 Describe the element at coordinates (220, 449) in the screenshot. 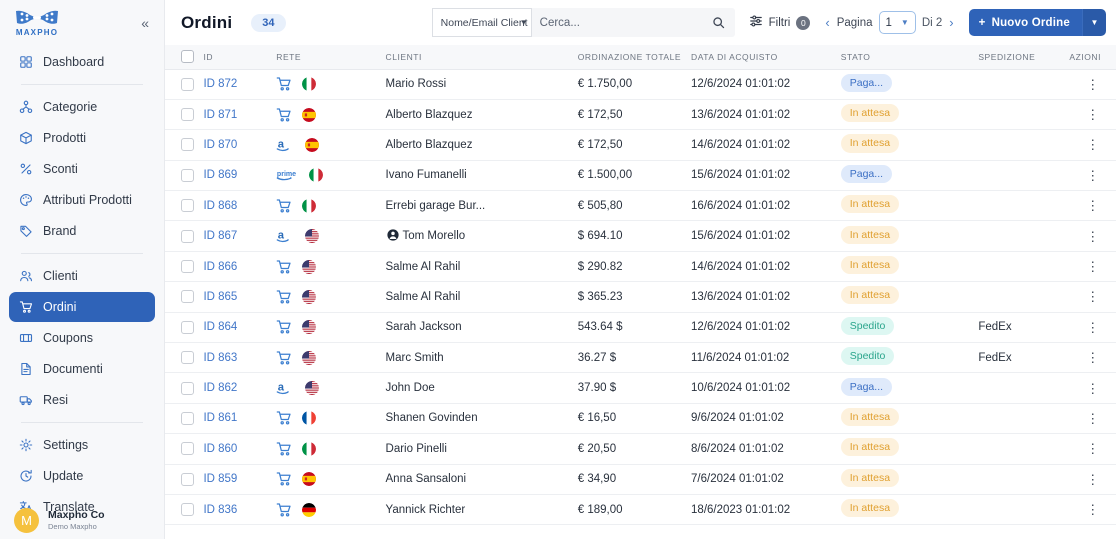

I see `order-id-link: ID 860` at that location.